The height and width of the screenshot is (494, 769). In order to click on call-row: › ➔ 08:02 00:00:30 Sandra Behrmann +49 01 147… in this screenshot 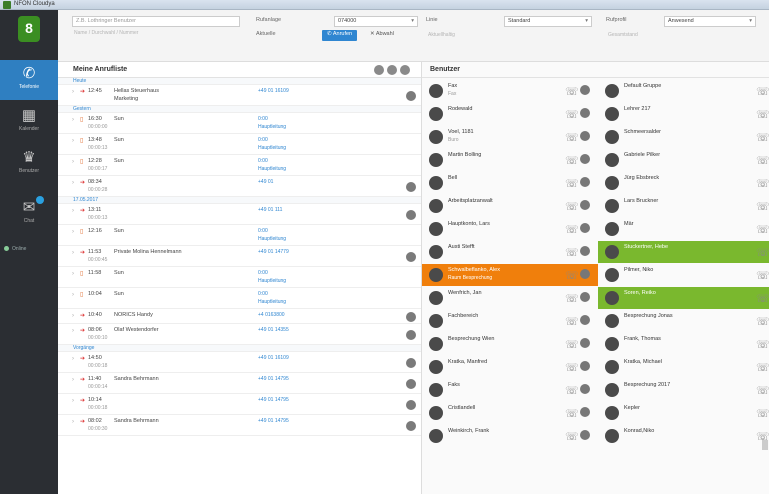, I will do `click(239, 425)`.